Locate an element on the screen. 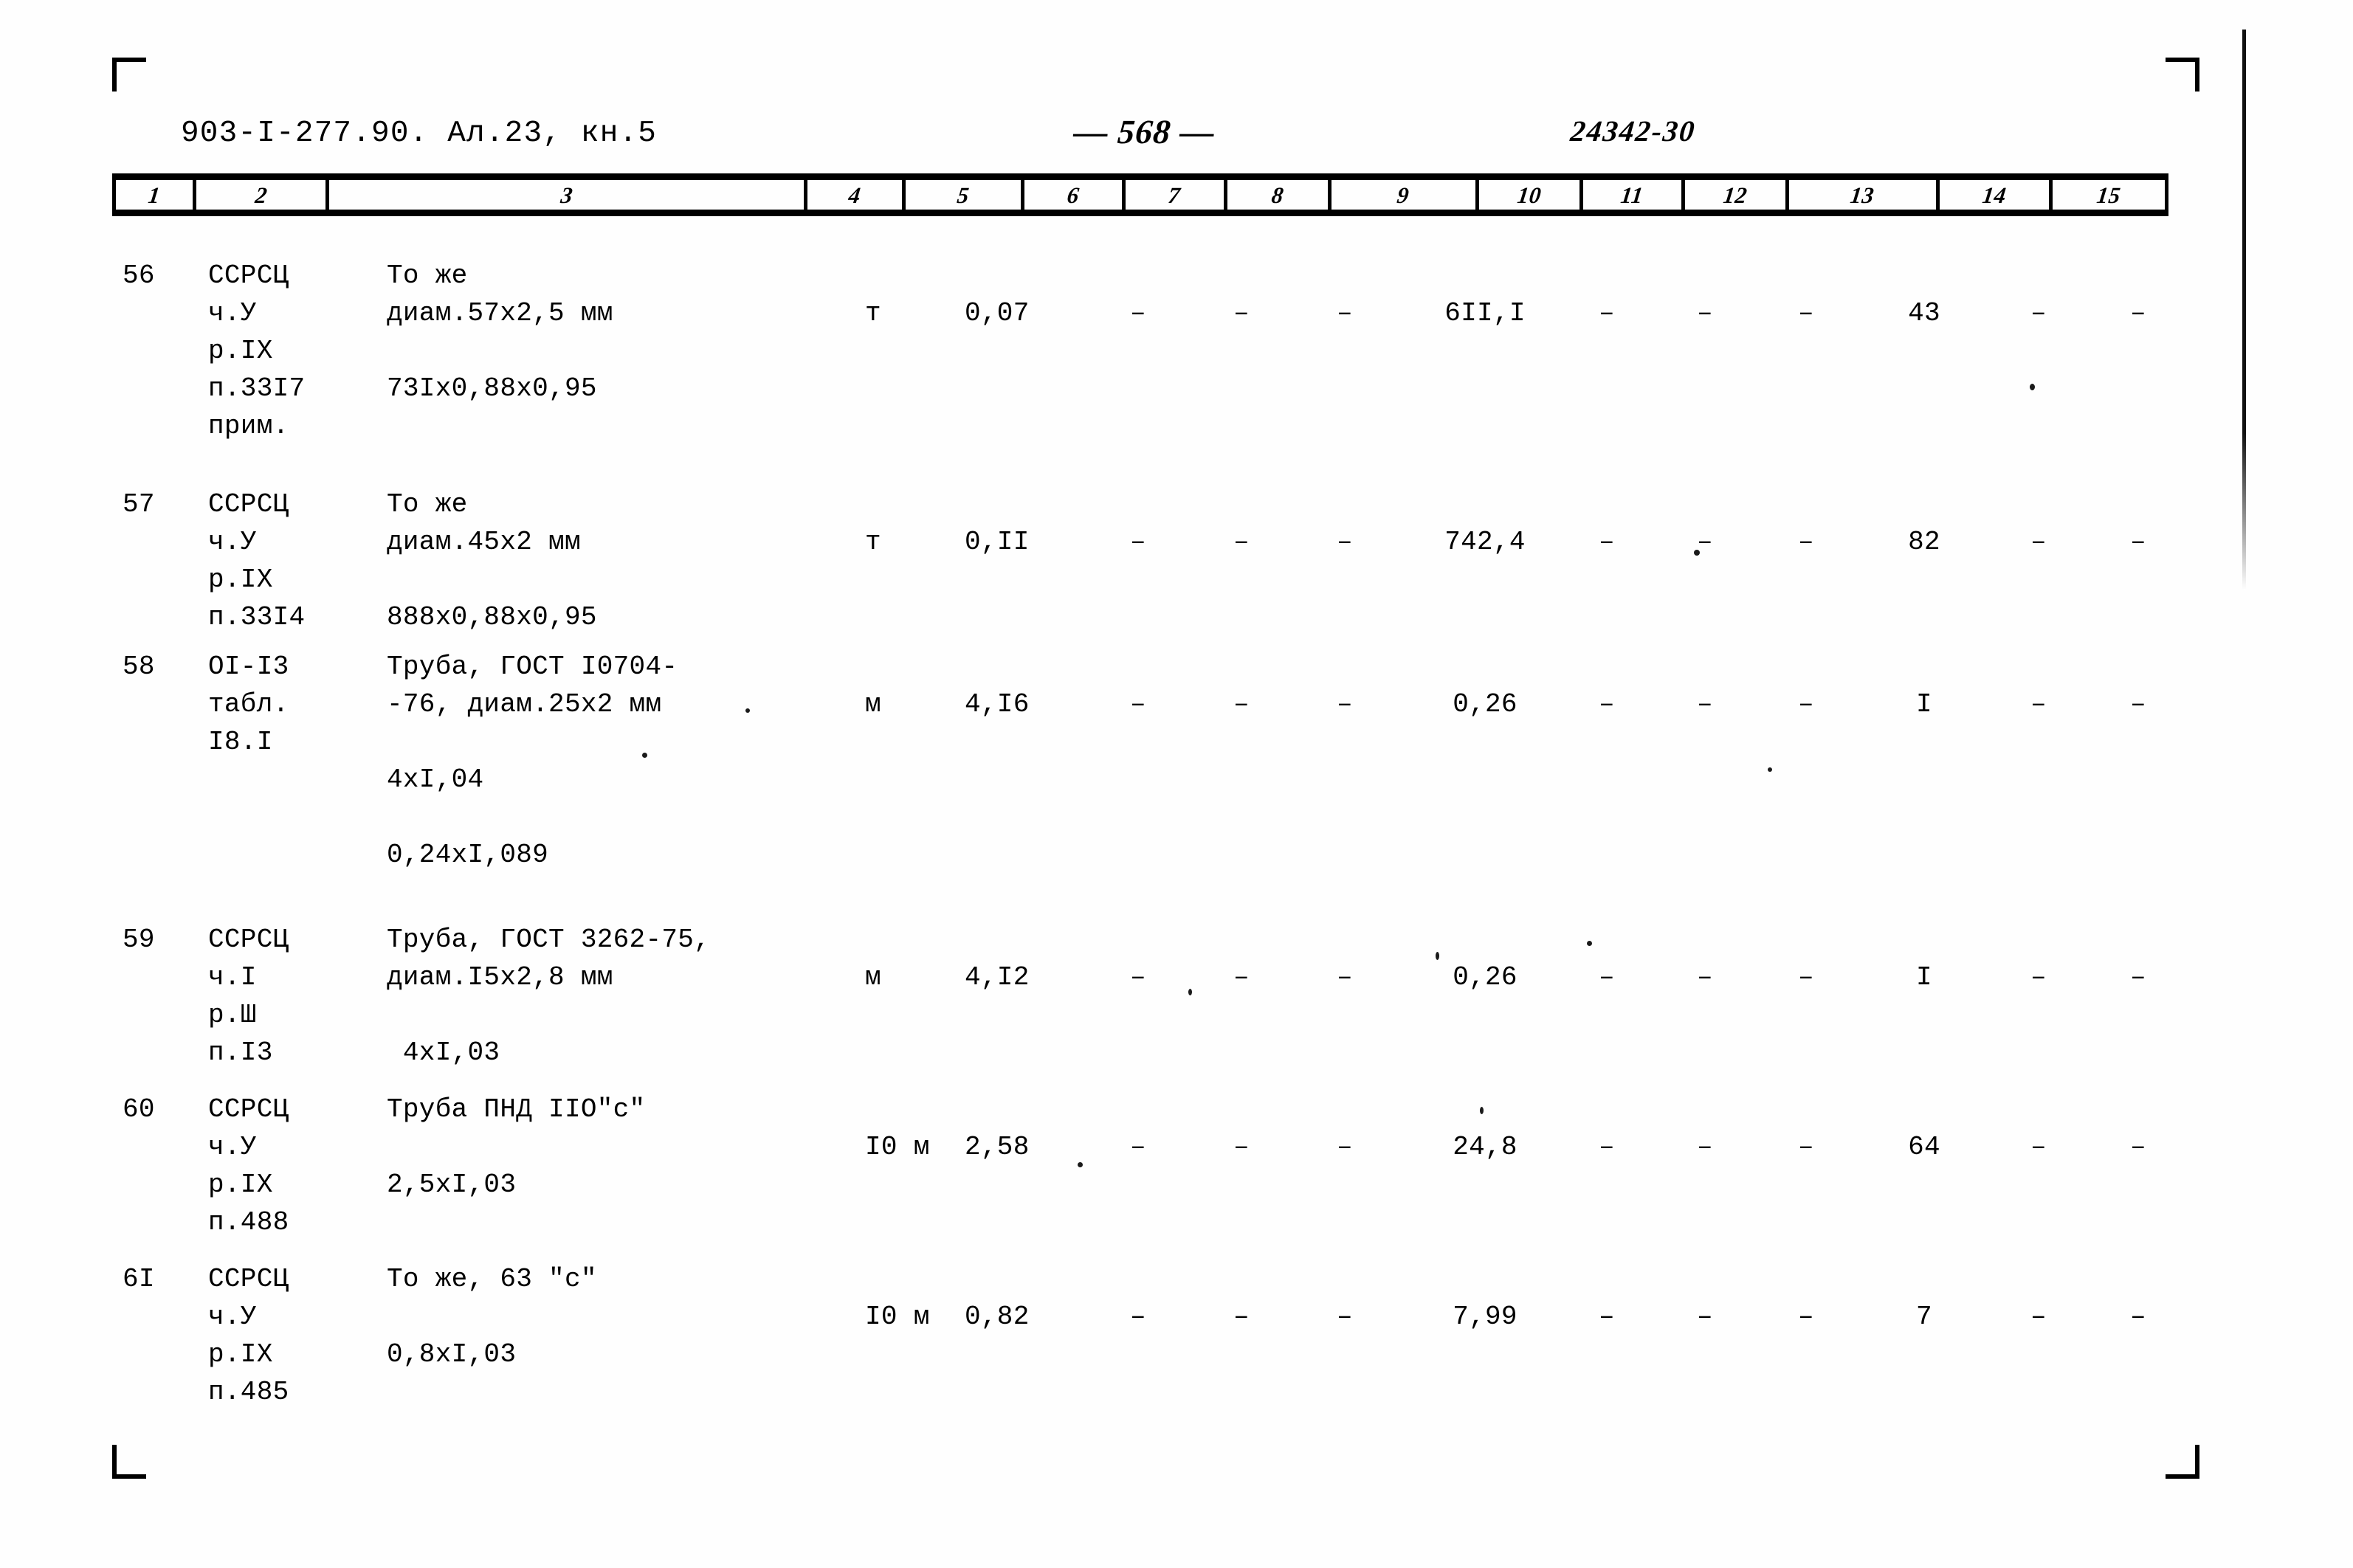 This screenshot has width=2353, height=1568. column-number-label: 4 is located at coordinates (855, 195).